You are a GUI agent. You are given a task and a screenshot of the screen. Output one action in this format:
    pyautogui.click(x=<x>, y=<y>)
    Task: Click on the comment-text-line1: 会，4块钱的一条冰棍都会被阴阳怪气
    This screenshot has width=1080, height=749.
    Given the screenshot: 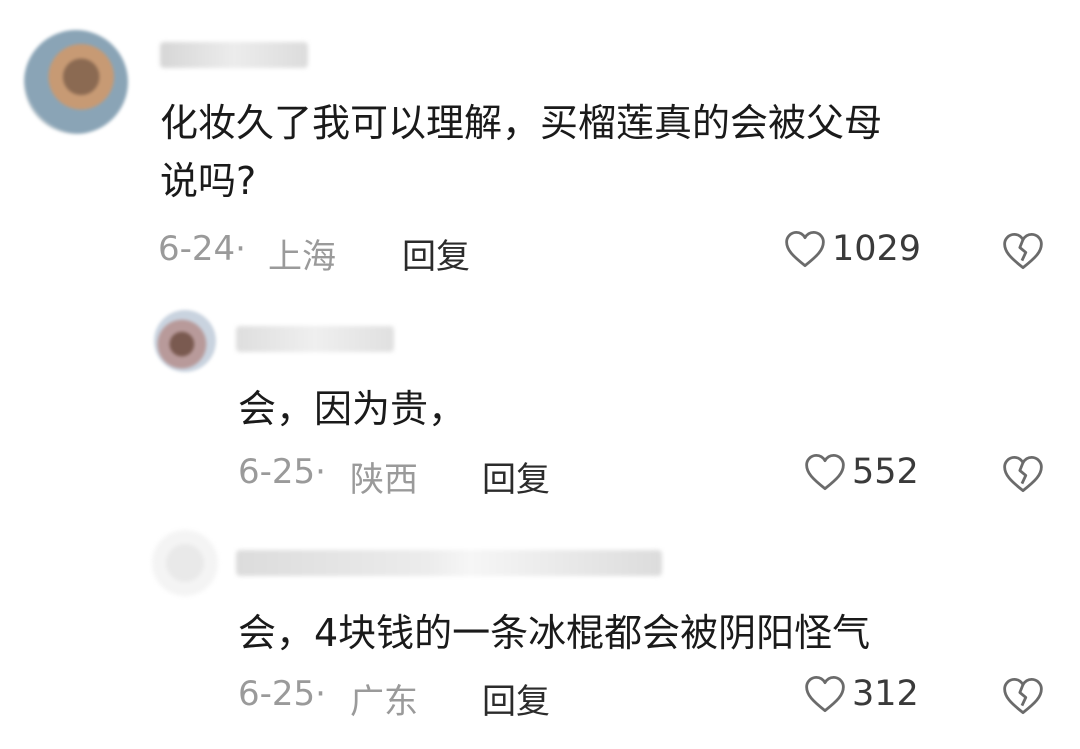 What is the action you would take?
    pyautogui.click(x=554, y=633)
    